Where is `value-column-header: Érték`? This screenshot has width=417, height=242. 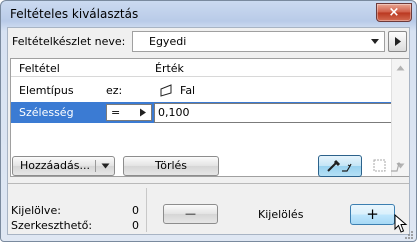 value-column-header: Érték is located at coordinates (169, 68).